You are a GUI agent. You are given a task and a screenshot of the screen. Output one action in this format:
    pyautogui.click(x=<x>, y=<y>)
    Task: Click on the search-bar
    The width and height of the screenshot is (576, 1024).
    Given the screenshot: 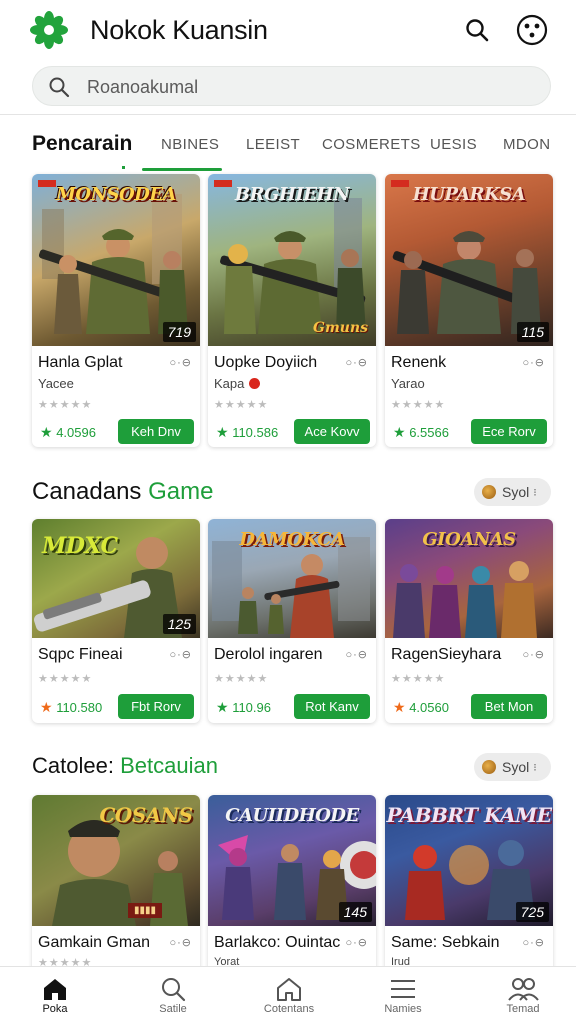 What is the action you would take?
    pyautogui.click(x=291, y=86)
    